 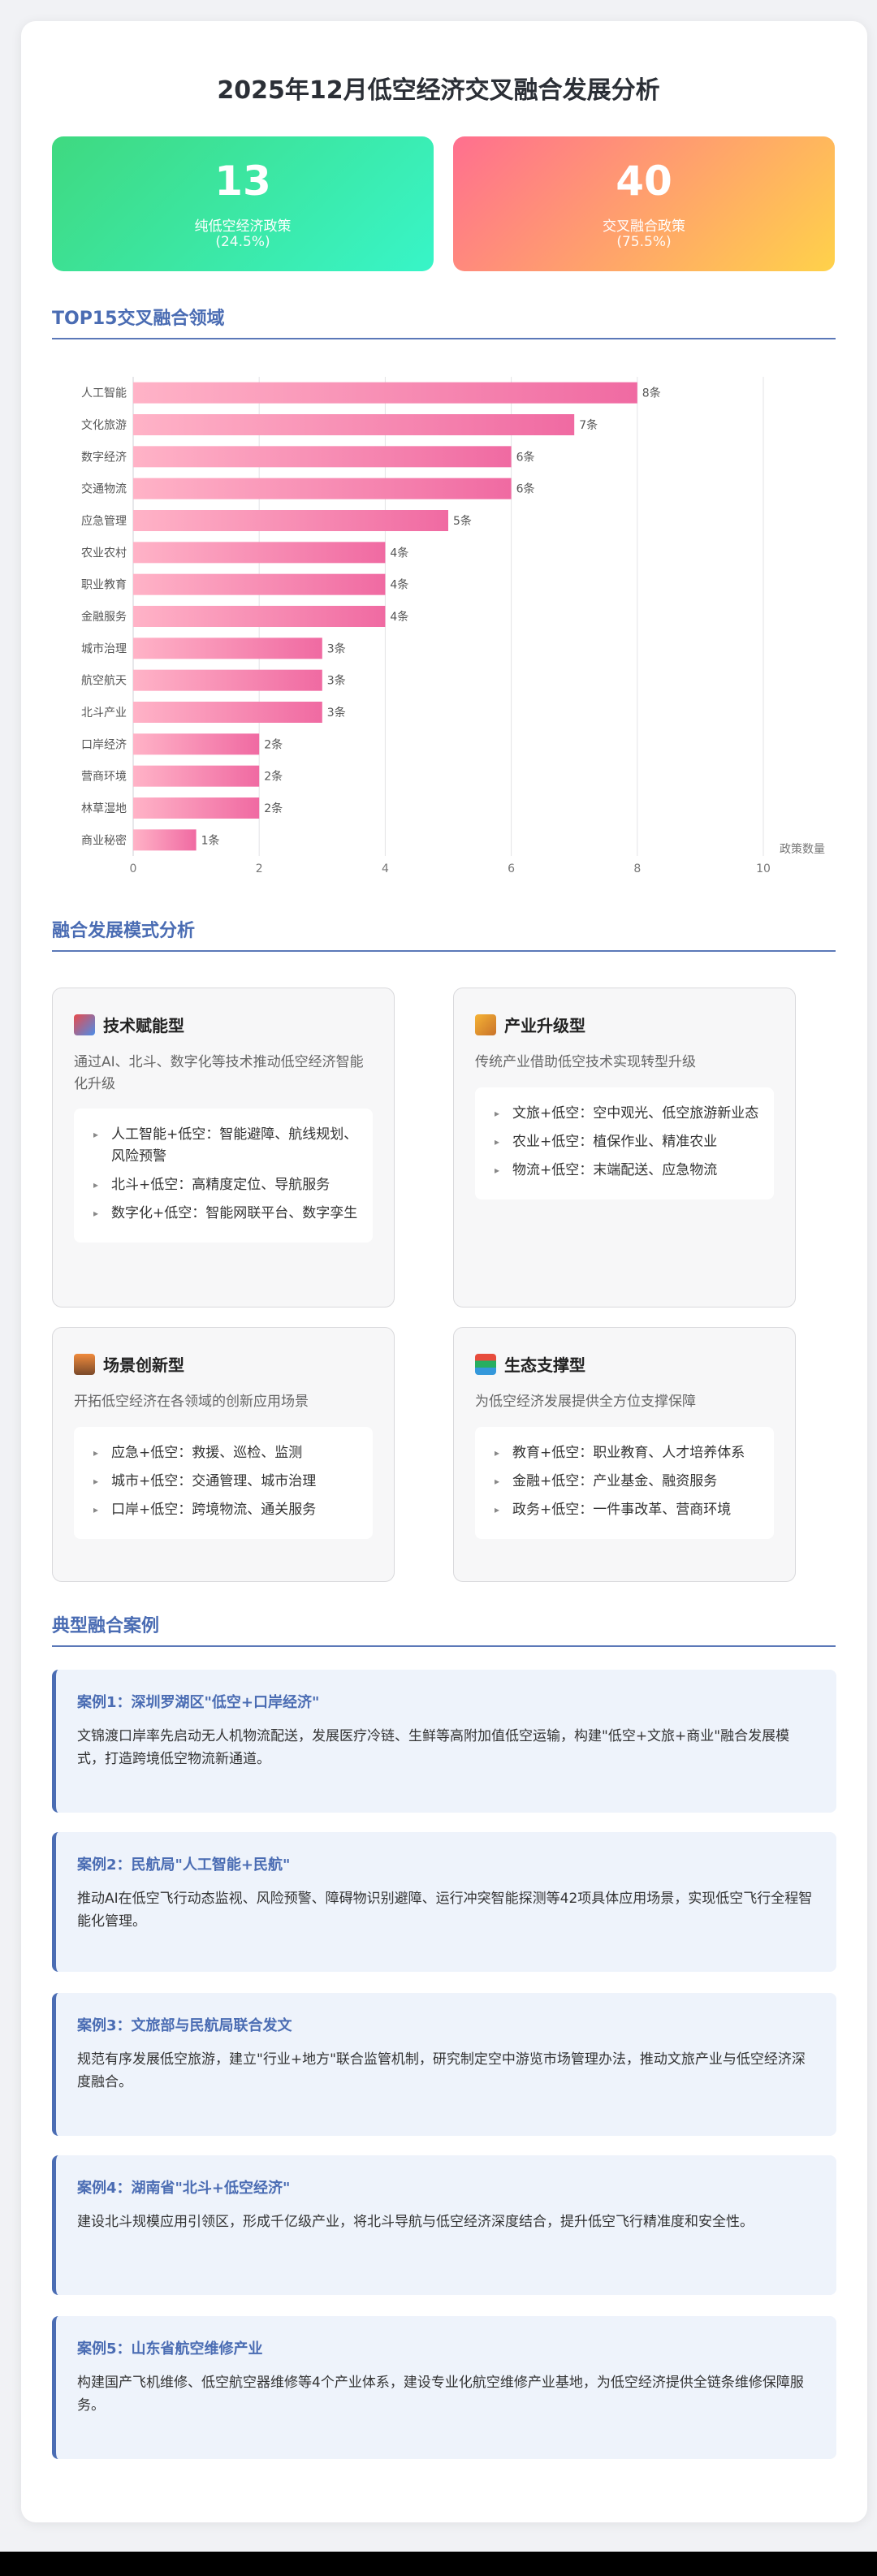 I want to click on mode-title: 场景创新型, so click(x=143, y=1365).